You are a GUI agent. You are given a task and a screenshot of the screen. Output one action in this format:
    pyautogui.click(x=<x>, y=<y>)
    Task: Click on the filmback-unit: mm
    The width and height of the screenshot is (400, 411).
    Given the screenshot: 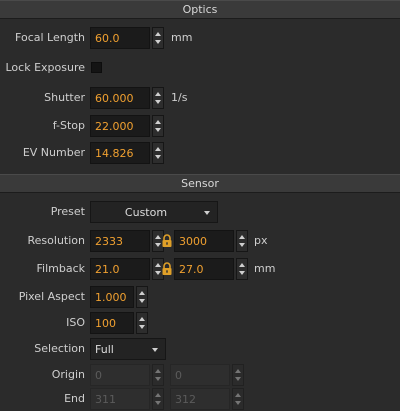 What is the action you would take?
    pyautogui.click(x=265, y=268)
    